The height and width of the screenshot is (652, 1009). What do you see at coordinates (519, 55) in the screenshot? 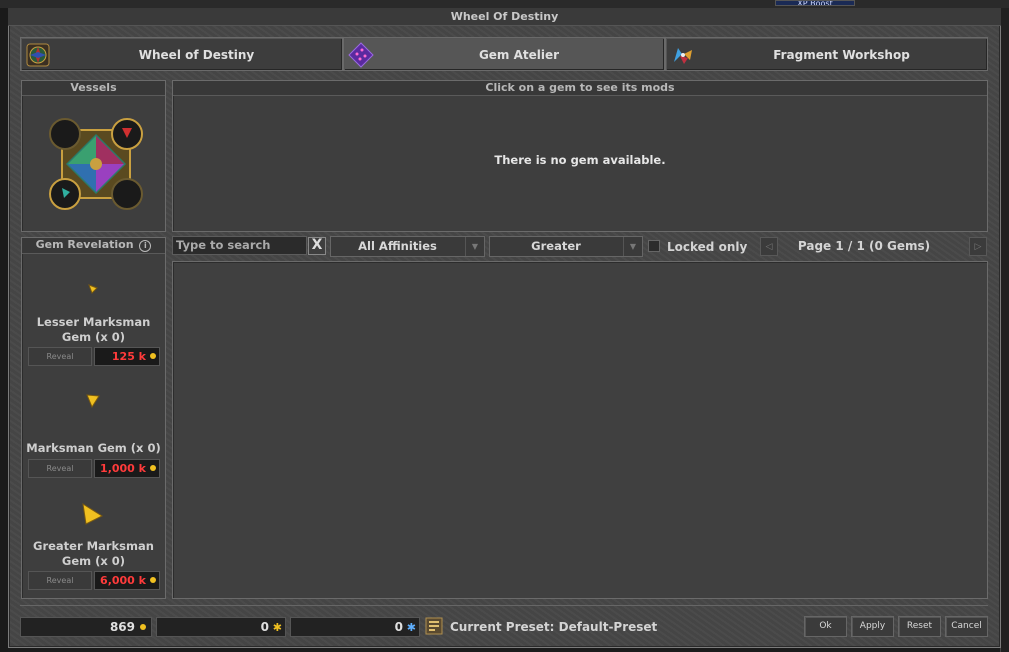
I see `tab-label: Gem Atelier` at bounding box center [519, 55].